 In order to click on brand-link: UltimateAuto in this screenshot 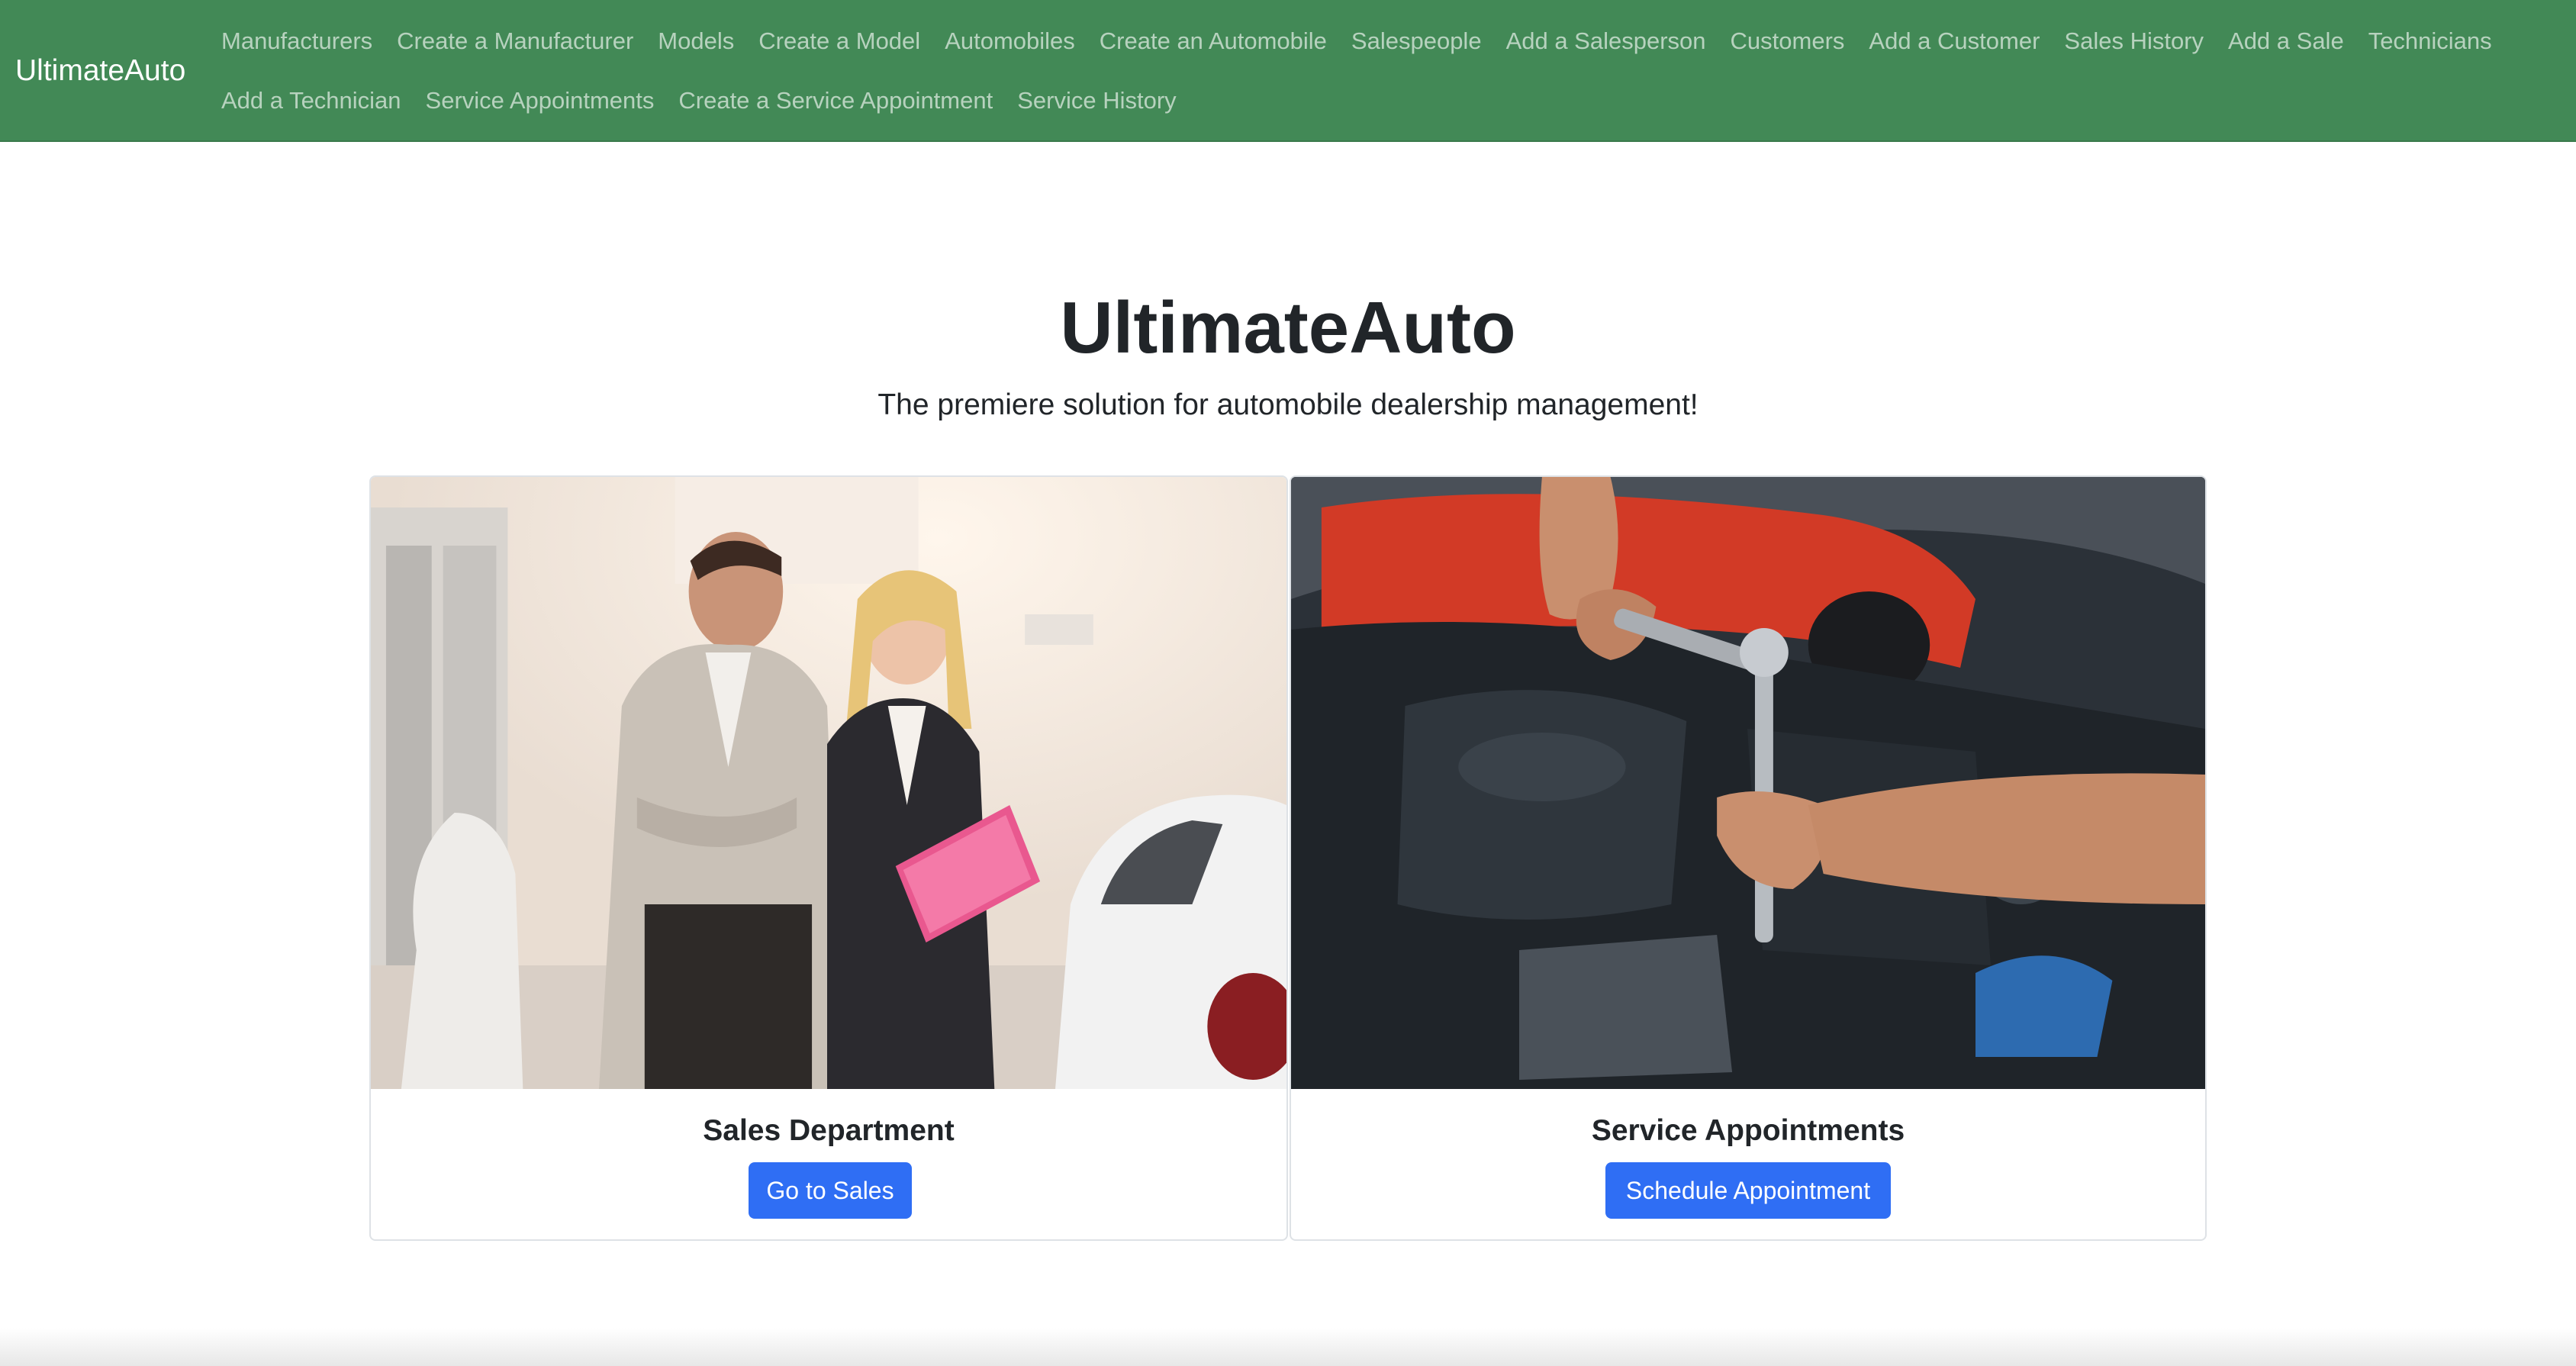, I will do `click(100, 71)`.